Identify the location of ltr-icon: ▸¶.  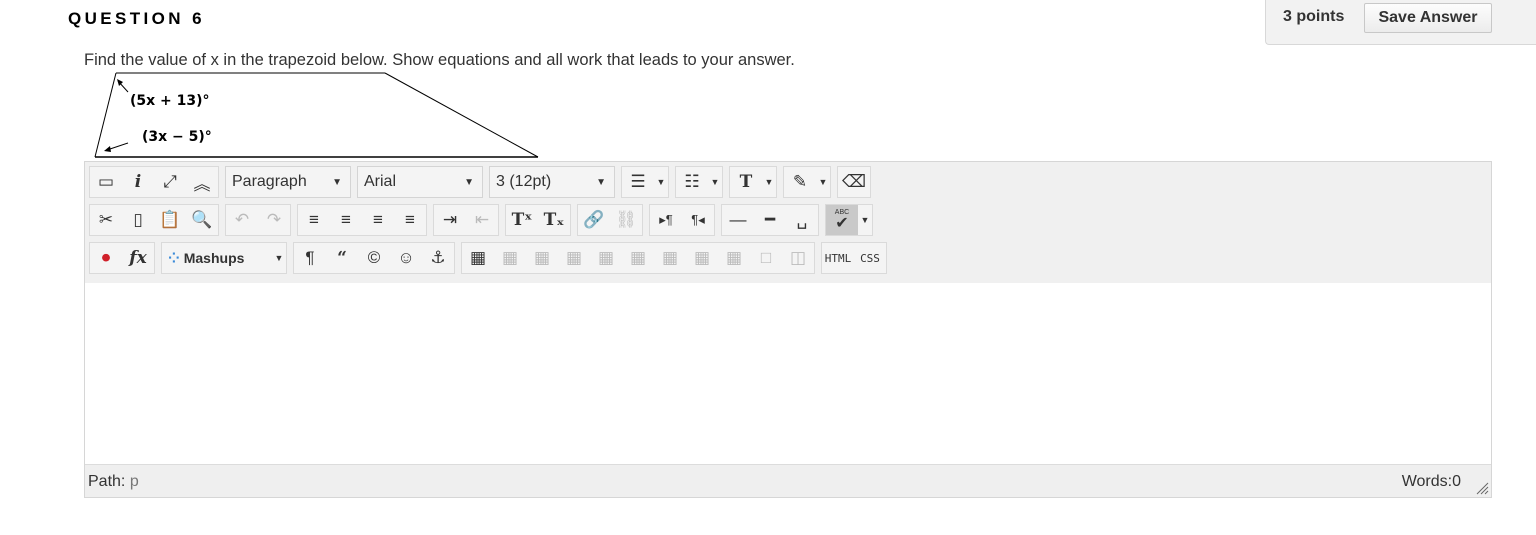
(666, 220).